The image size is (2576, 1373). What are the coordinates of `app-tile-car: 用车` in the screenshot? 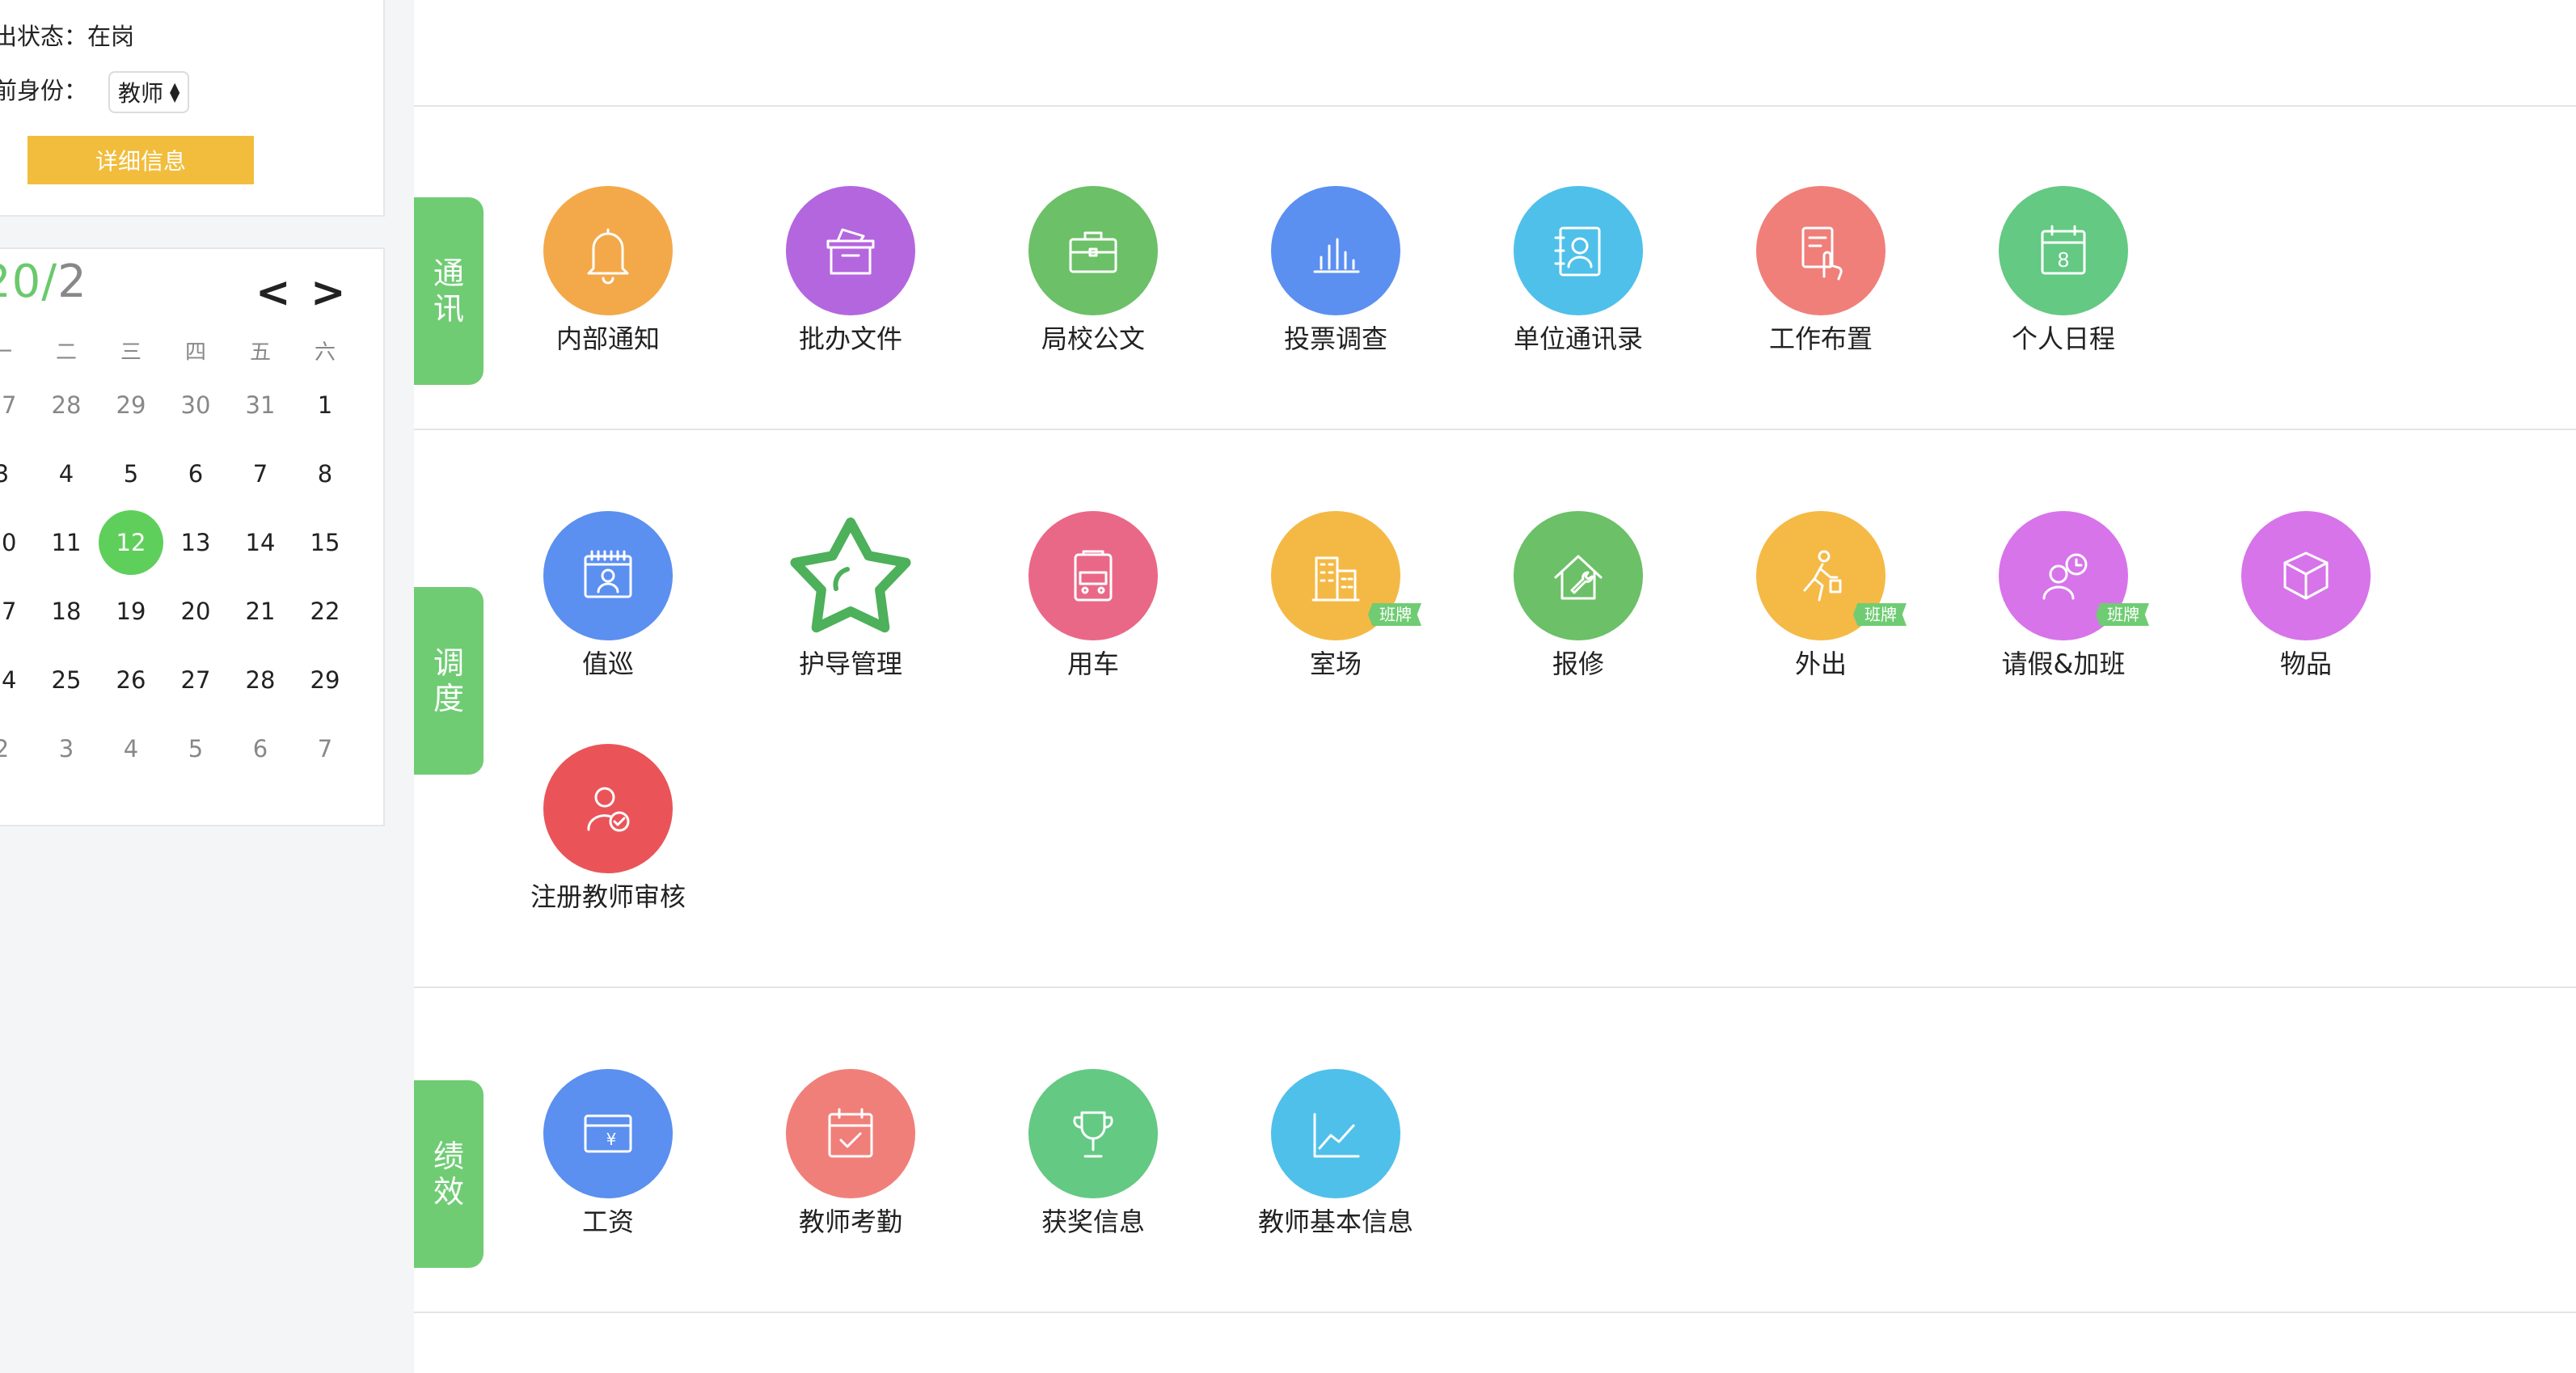 It's located at (1093, 608).